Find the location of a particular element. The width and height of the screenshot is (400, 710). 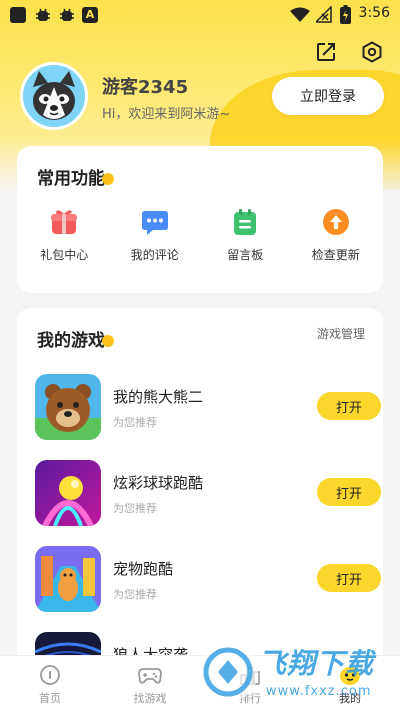

tab-label: 排行 is located at coordinates (250, 698).